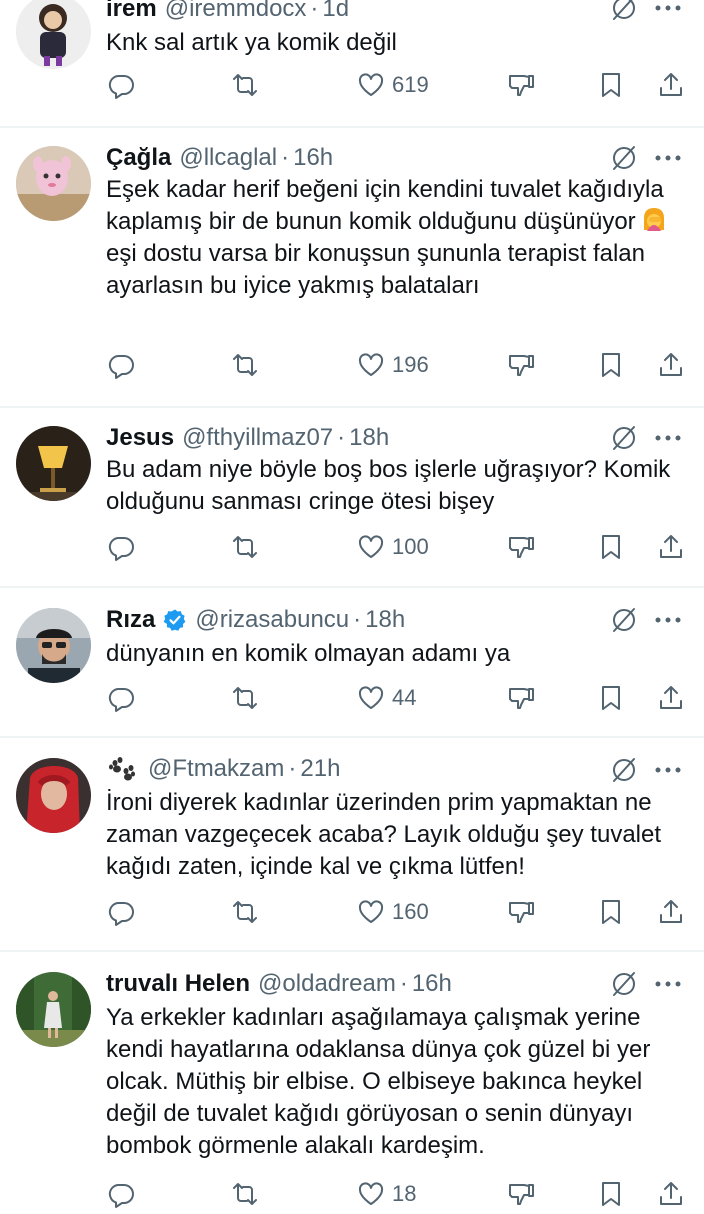 This screenshot has width=704, height=1214. I want to click on user-handle: @llcaglal, so click(228, 158).